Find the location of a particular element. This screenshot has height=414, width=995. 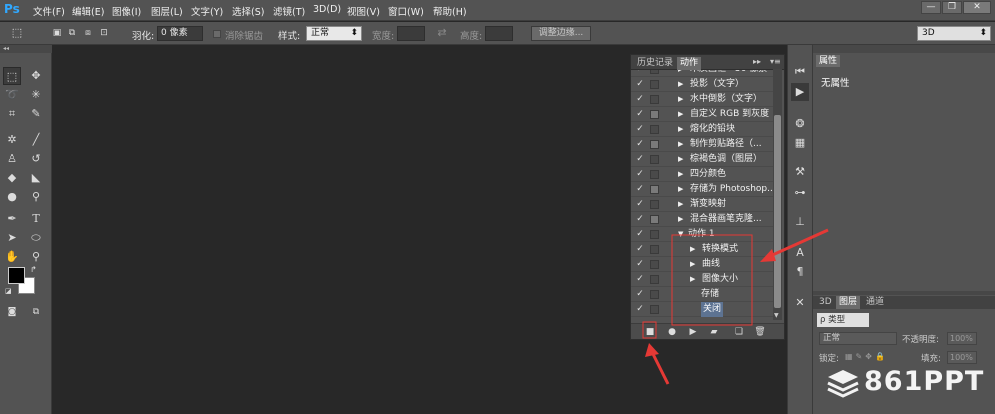

brush-panel-icon: ⚒ is located at coordinates (800, 172).